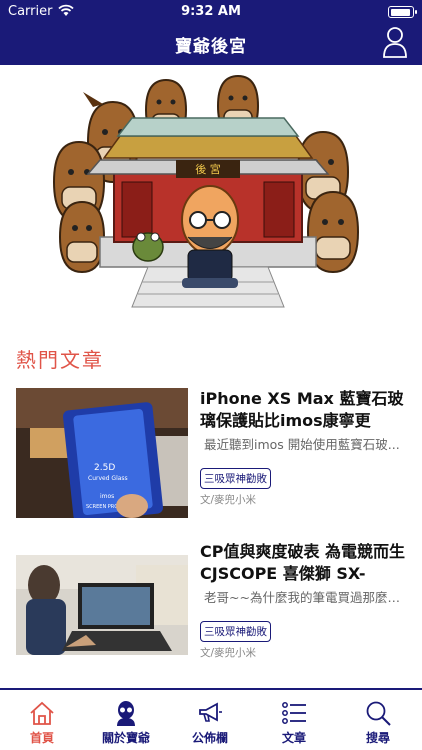 The height and width of the screenshot is (750, 422). I want to click on tab-search: 搜尋, so click(378, 720).